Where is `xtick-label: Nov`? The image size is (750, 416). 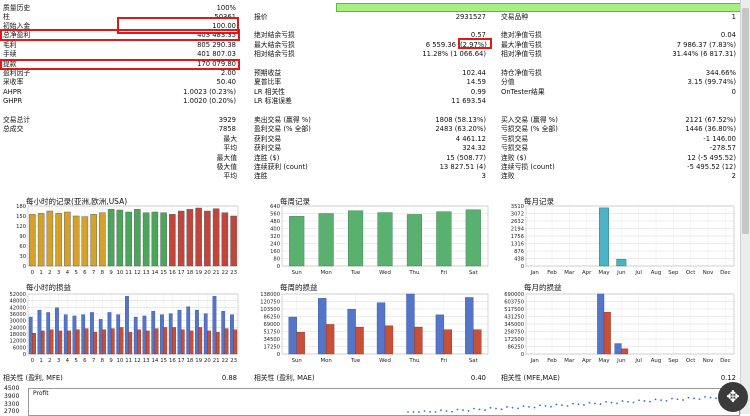 xtick-label: Nov is located at coordinates (708, 273).